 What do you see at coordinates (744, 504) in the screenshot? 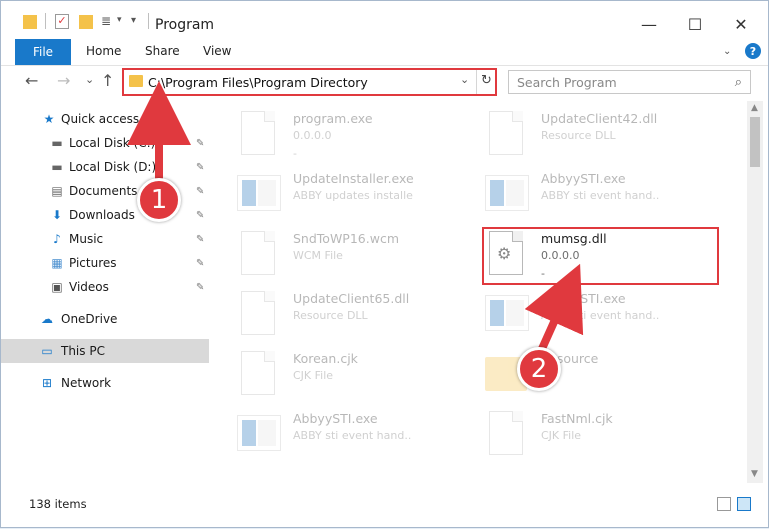
I see `large-icons-view-icon` at bounding box center [744, 504].